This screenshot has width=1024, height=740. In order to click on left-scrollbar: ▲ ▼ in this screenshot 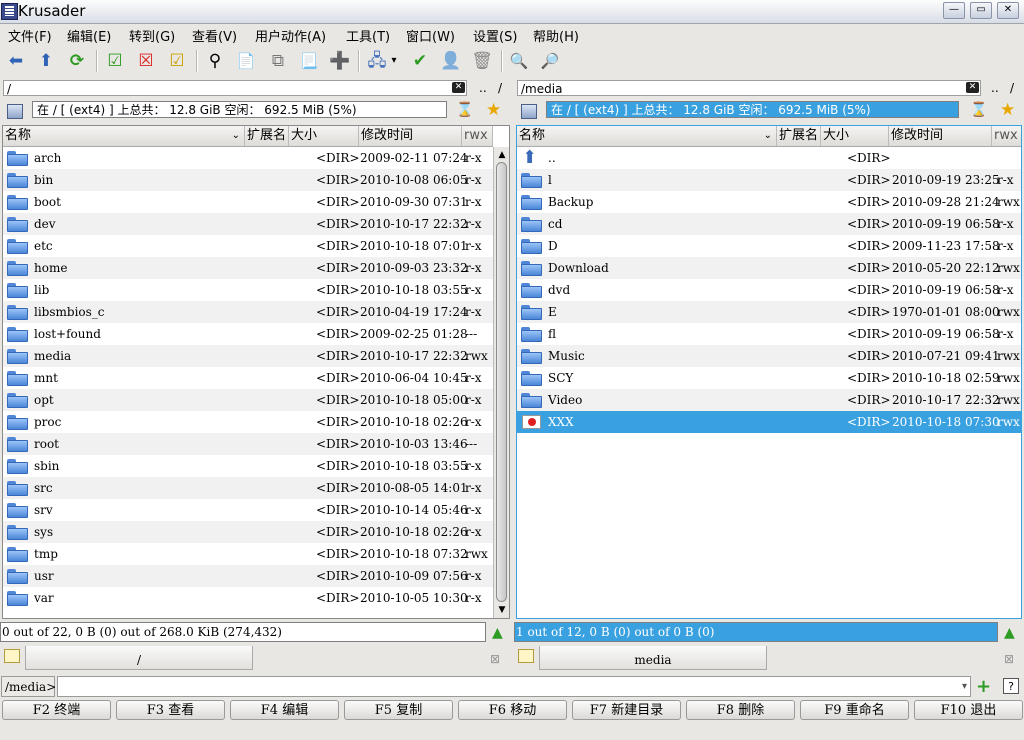, I will do `click(501, 382)`.